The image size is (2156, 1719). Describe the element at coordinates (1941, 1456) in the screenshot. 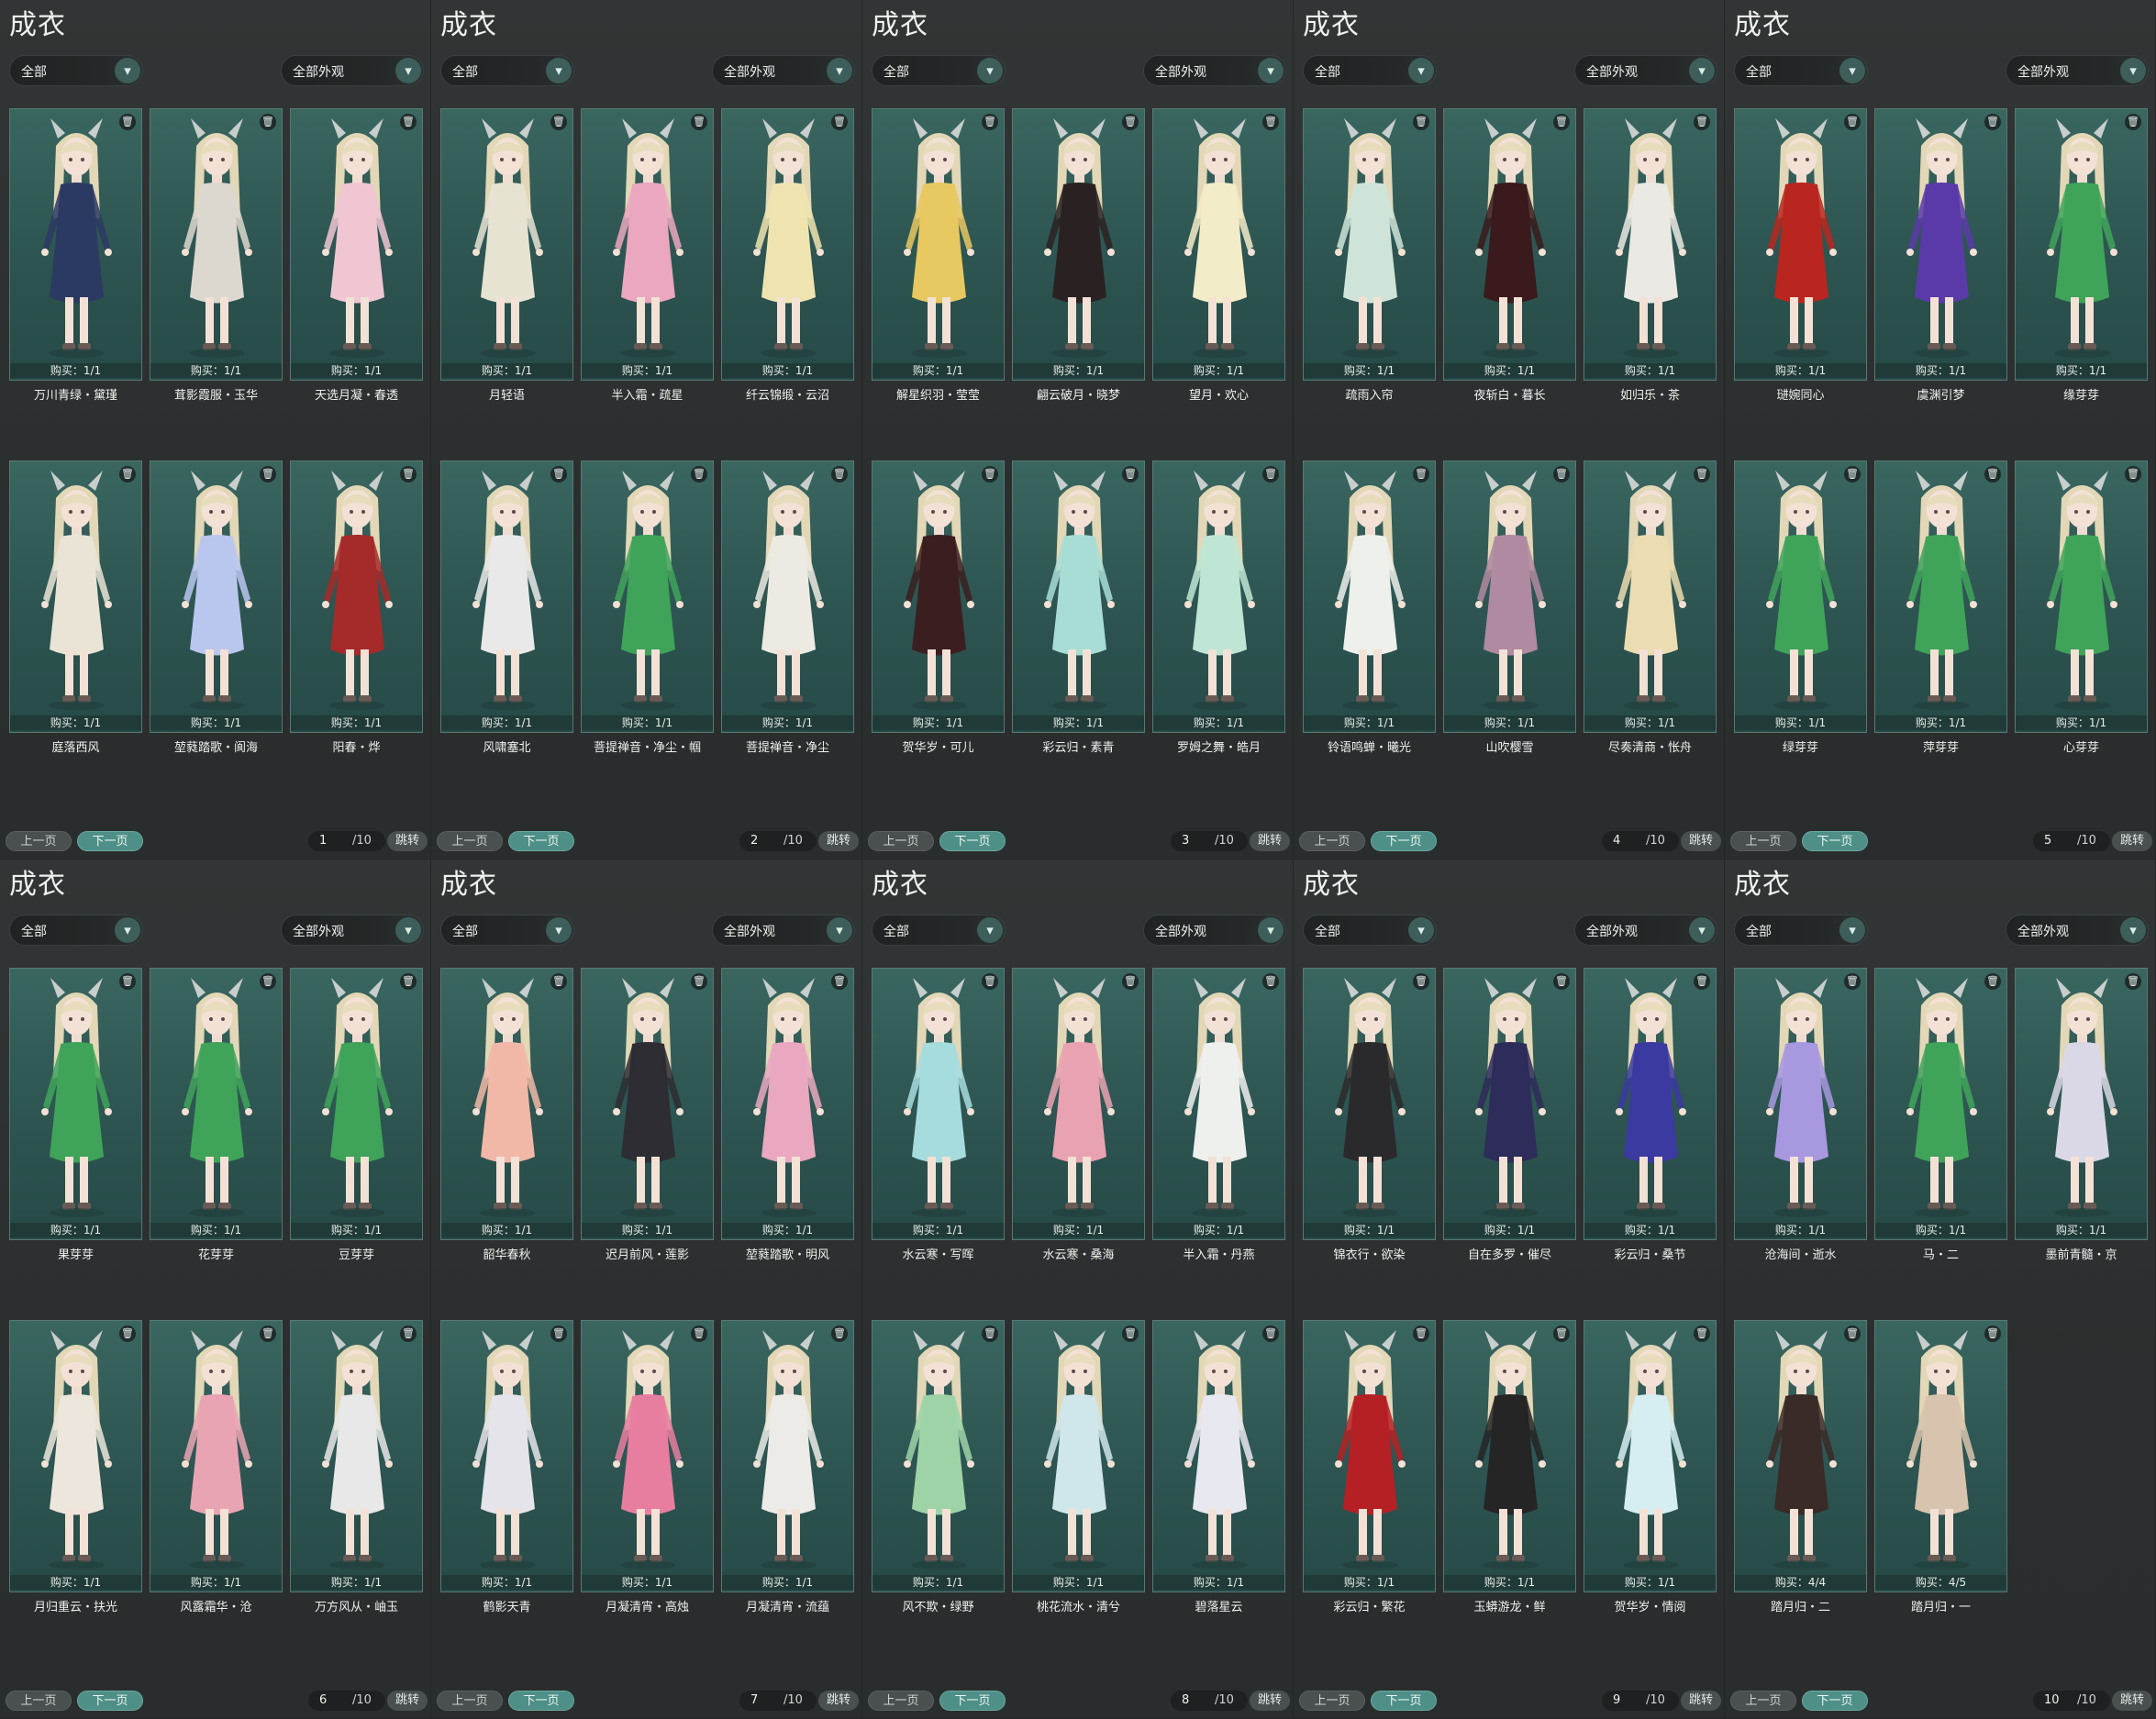

I see `outfit-card: 🗑 购买：4/5` at that location.